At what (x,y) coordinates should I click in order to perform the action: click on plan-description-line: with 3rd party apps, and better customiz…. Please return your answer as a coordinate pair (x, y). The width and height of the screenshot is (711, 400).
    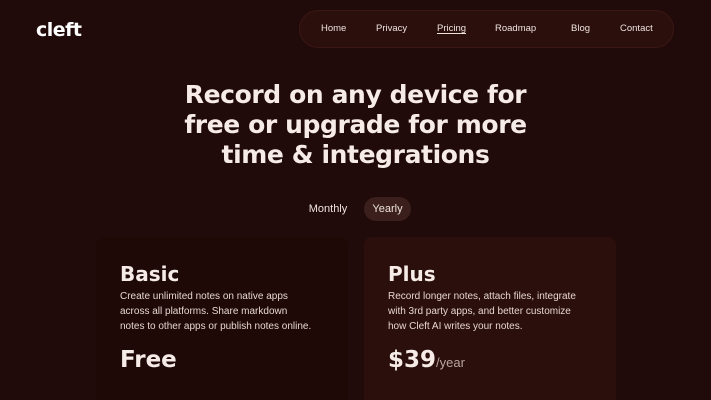
    Looking at the image, I should click on (479, 311).